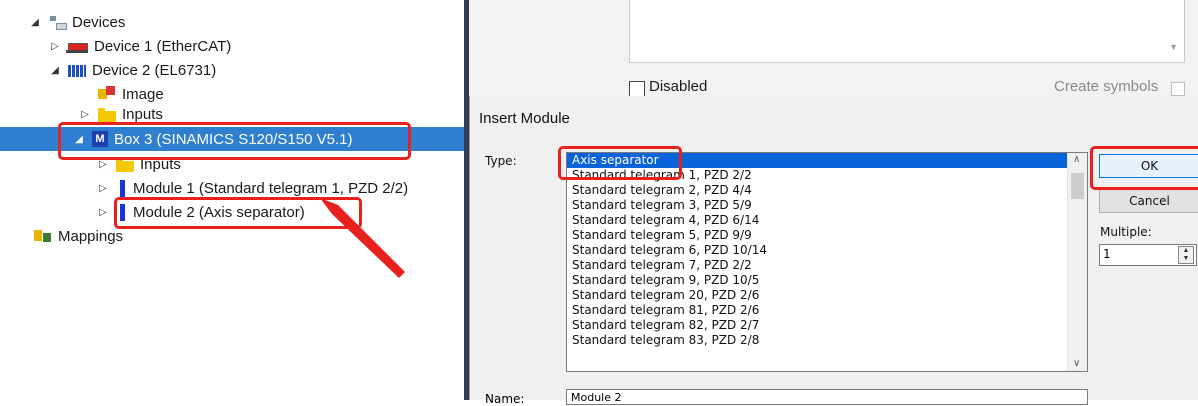  Describe the element at coordinates (1106, 86) in the screenshot. I see `create-symbols-label: Create symbols` at that location.